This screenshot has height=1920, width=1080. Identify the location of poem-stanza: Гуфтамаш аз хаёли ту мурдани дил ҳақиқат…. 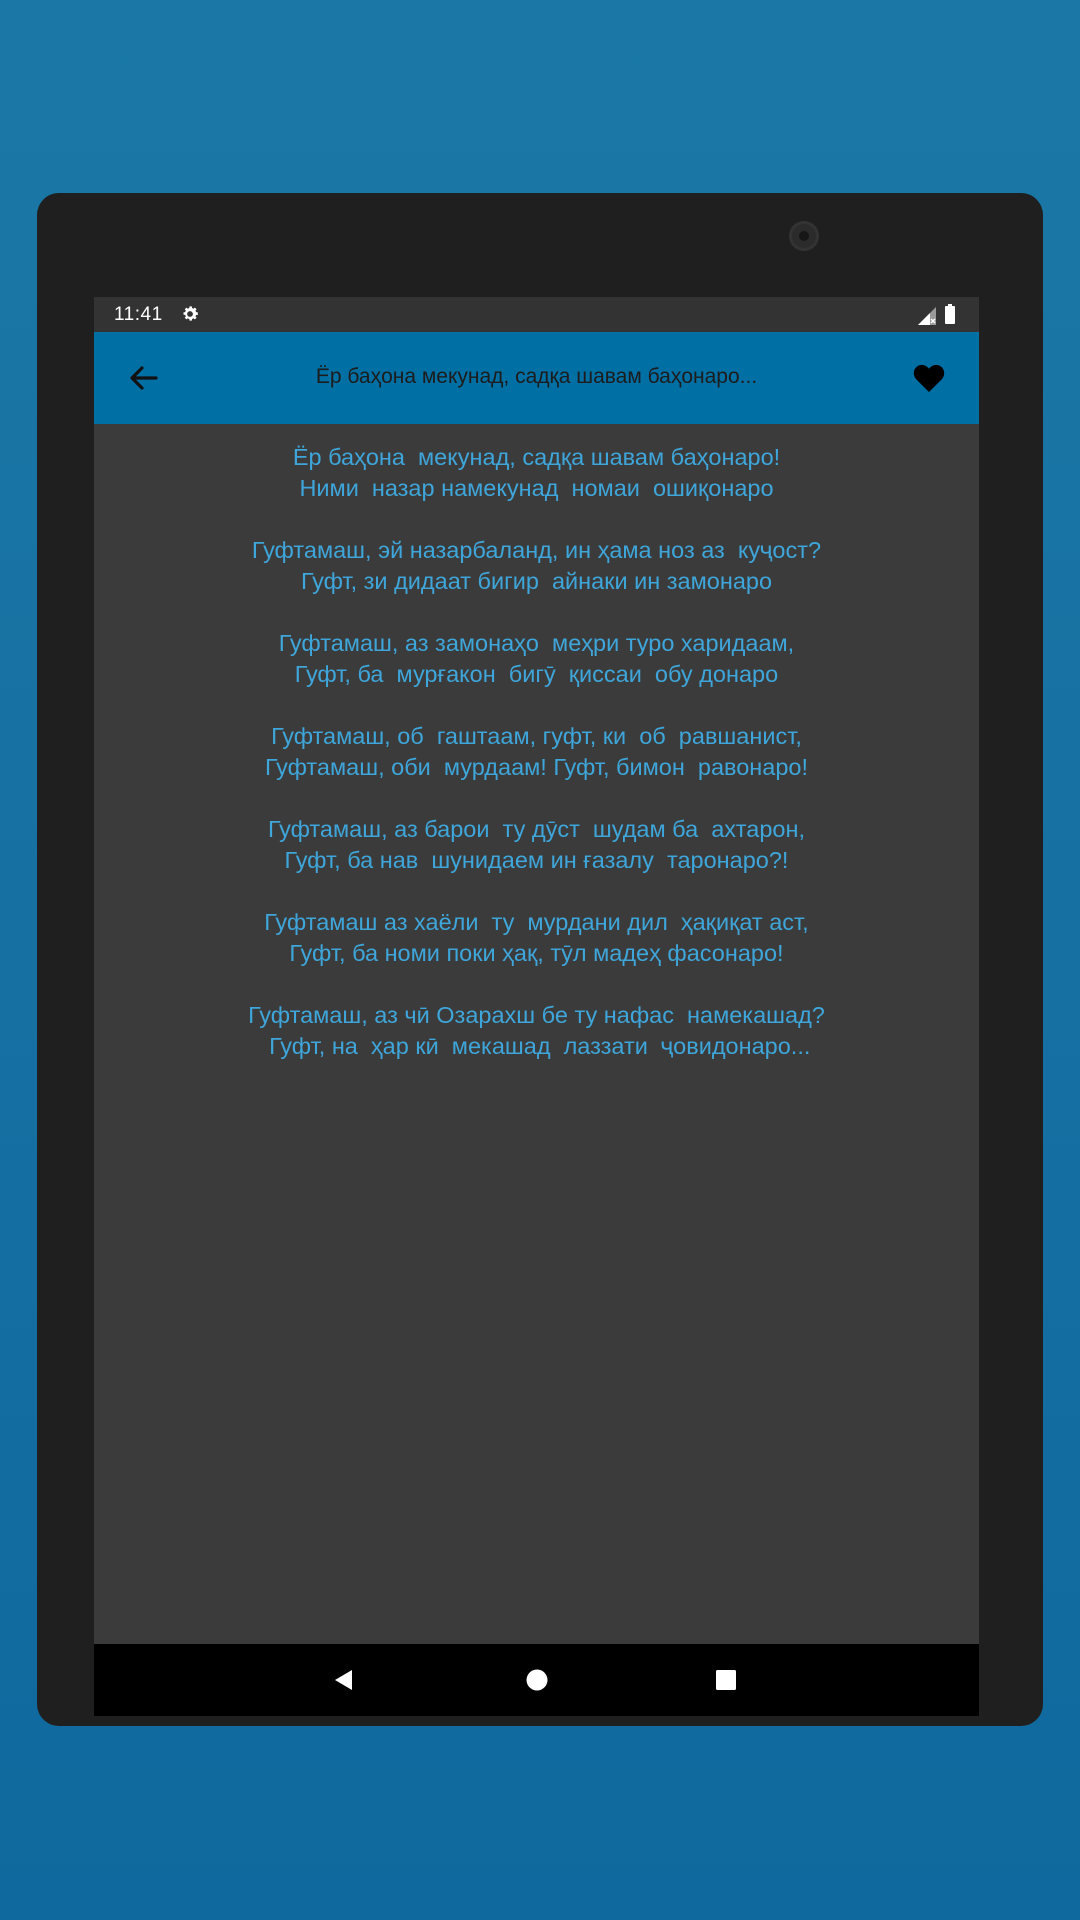
(536, 938).